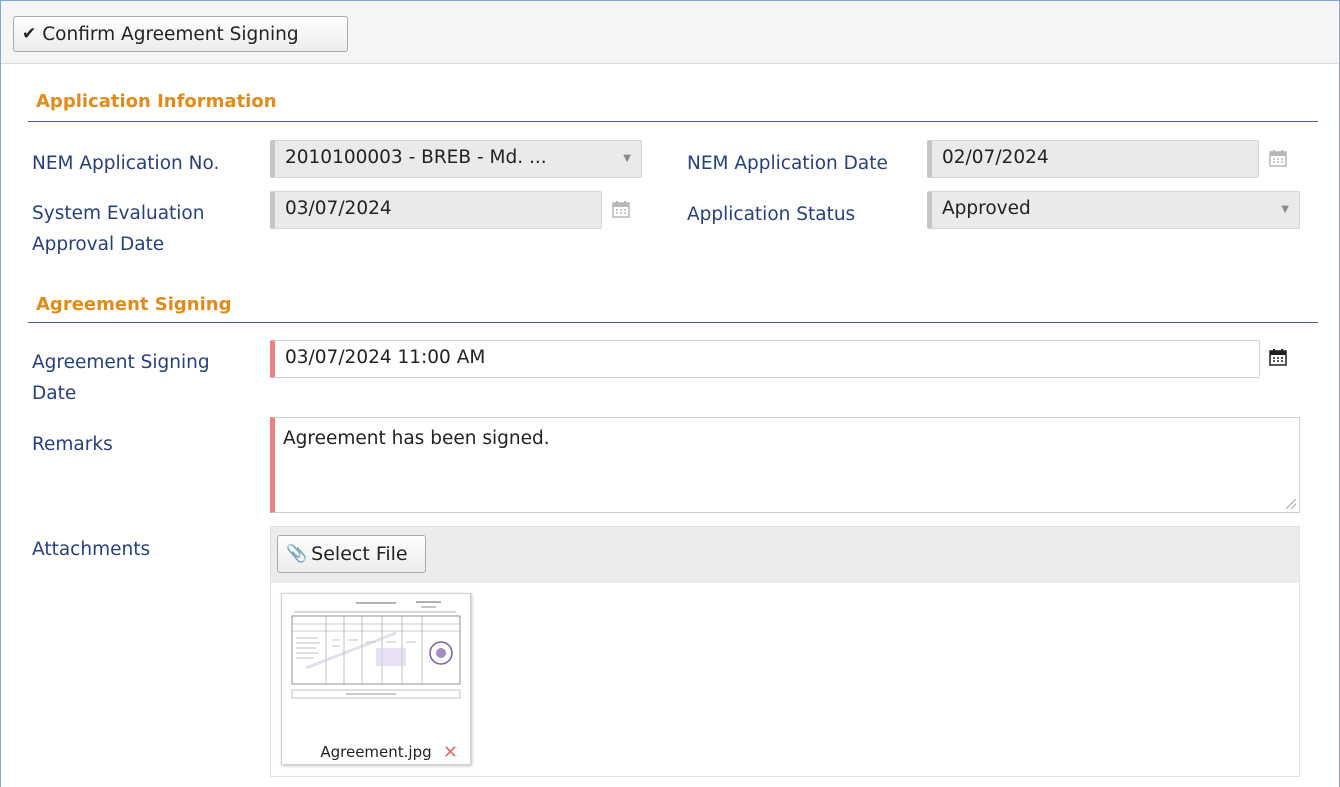  What do you see at coordinates (297, 554) in the screenshot?
I see `paperclip-icon: 📎` at bounding box center [297, 554].